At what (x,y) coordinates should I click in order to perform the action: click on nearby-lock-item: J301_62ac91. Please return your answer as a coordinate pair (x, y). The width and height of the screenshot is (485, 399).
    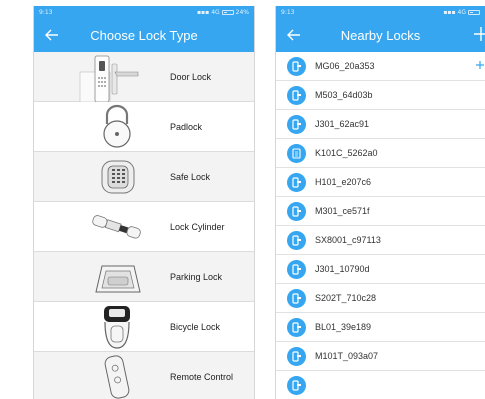
    Looking at the image, I should click on (380, 124).